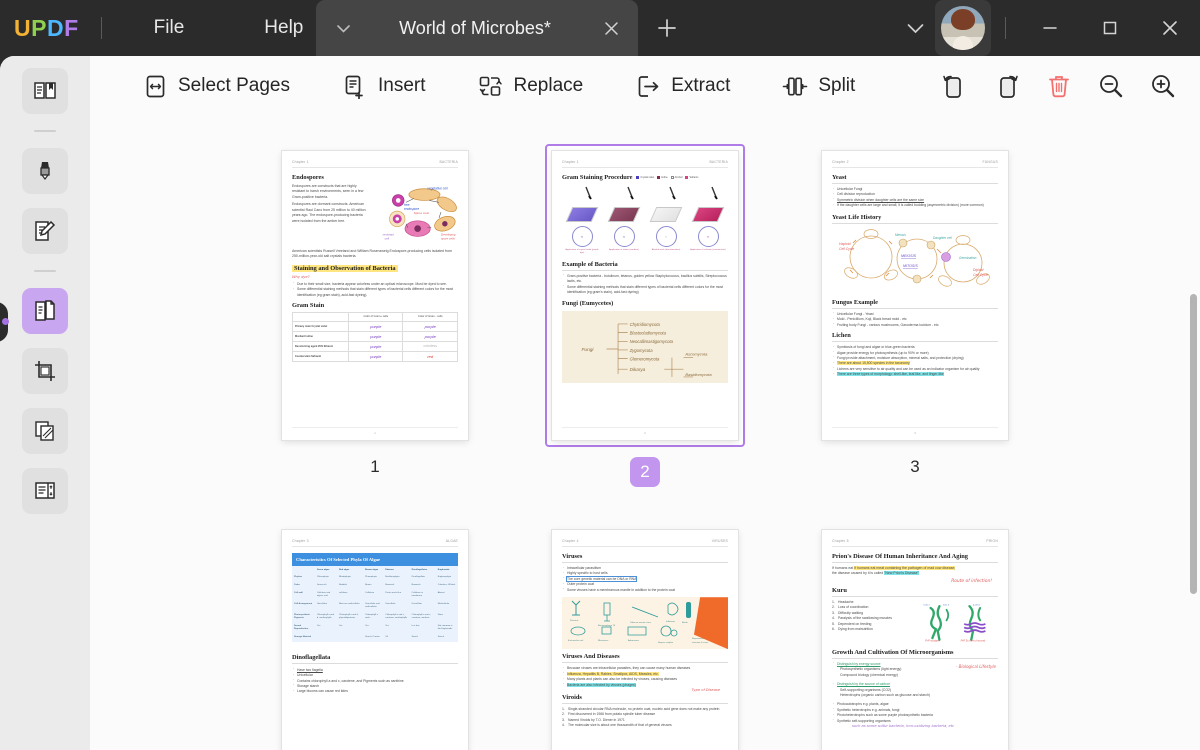 This screenshot has height=750, width=1200. I want to click on sidebar-item-edit, so click(45, 231).